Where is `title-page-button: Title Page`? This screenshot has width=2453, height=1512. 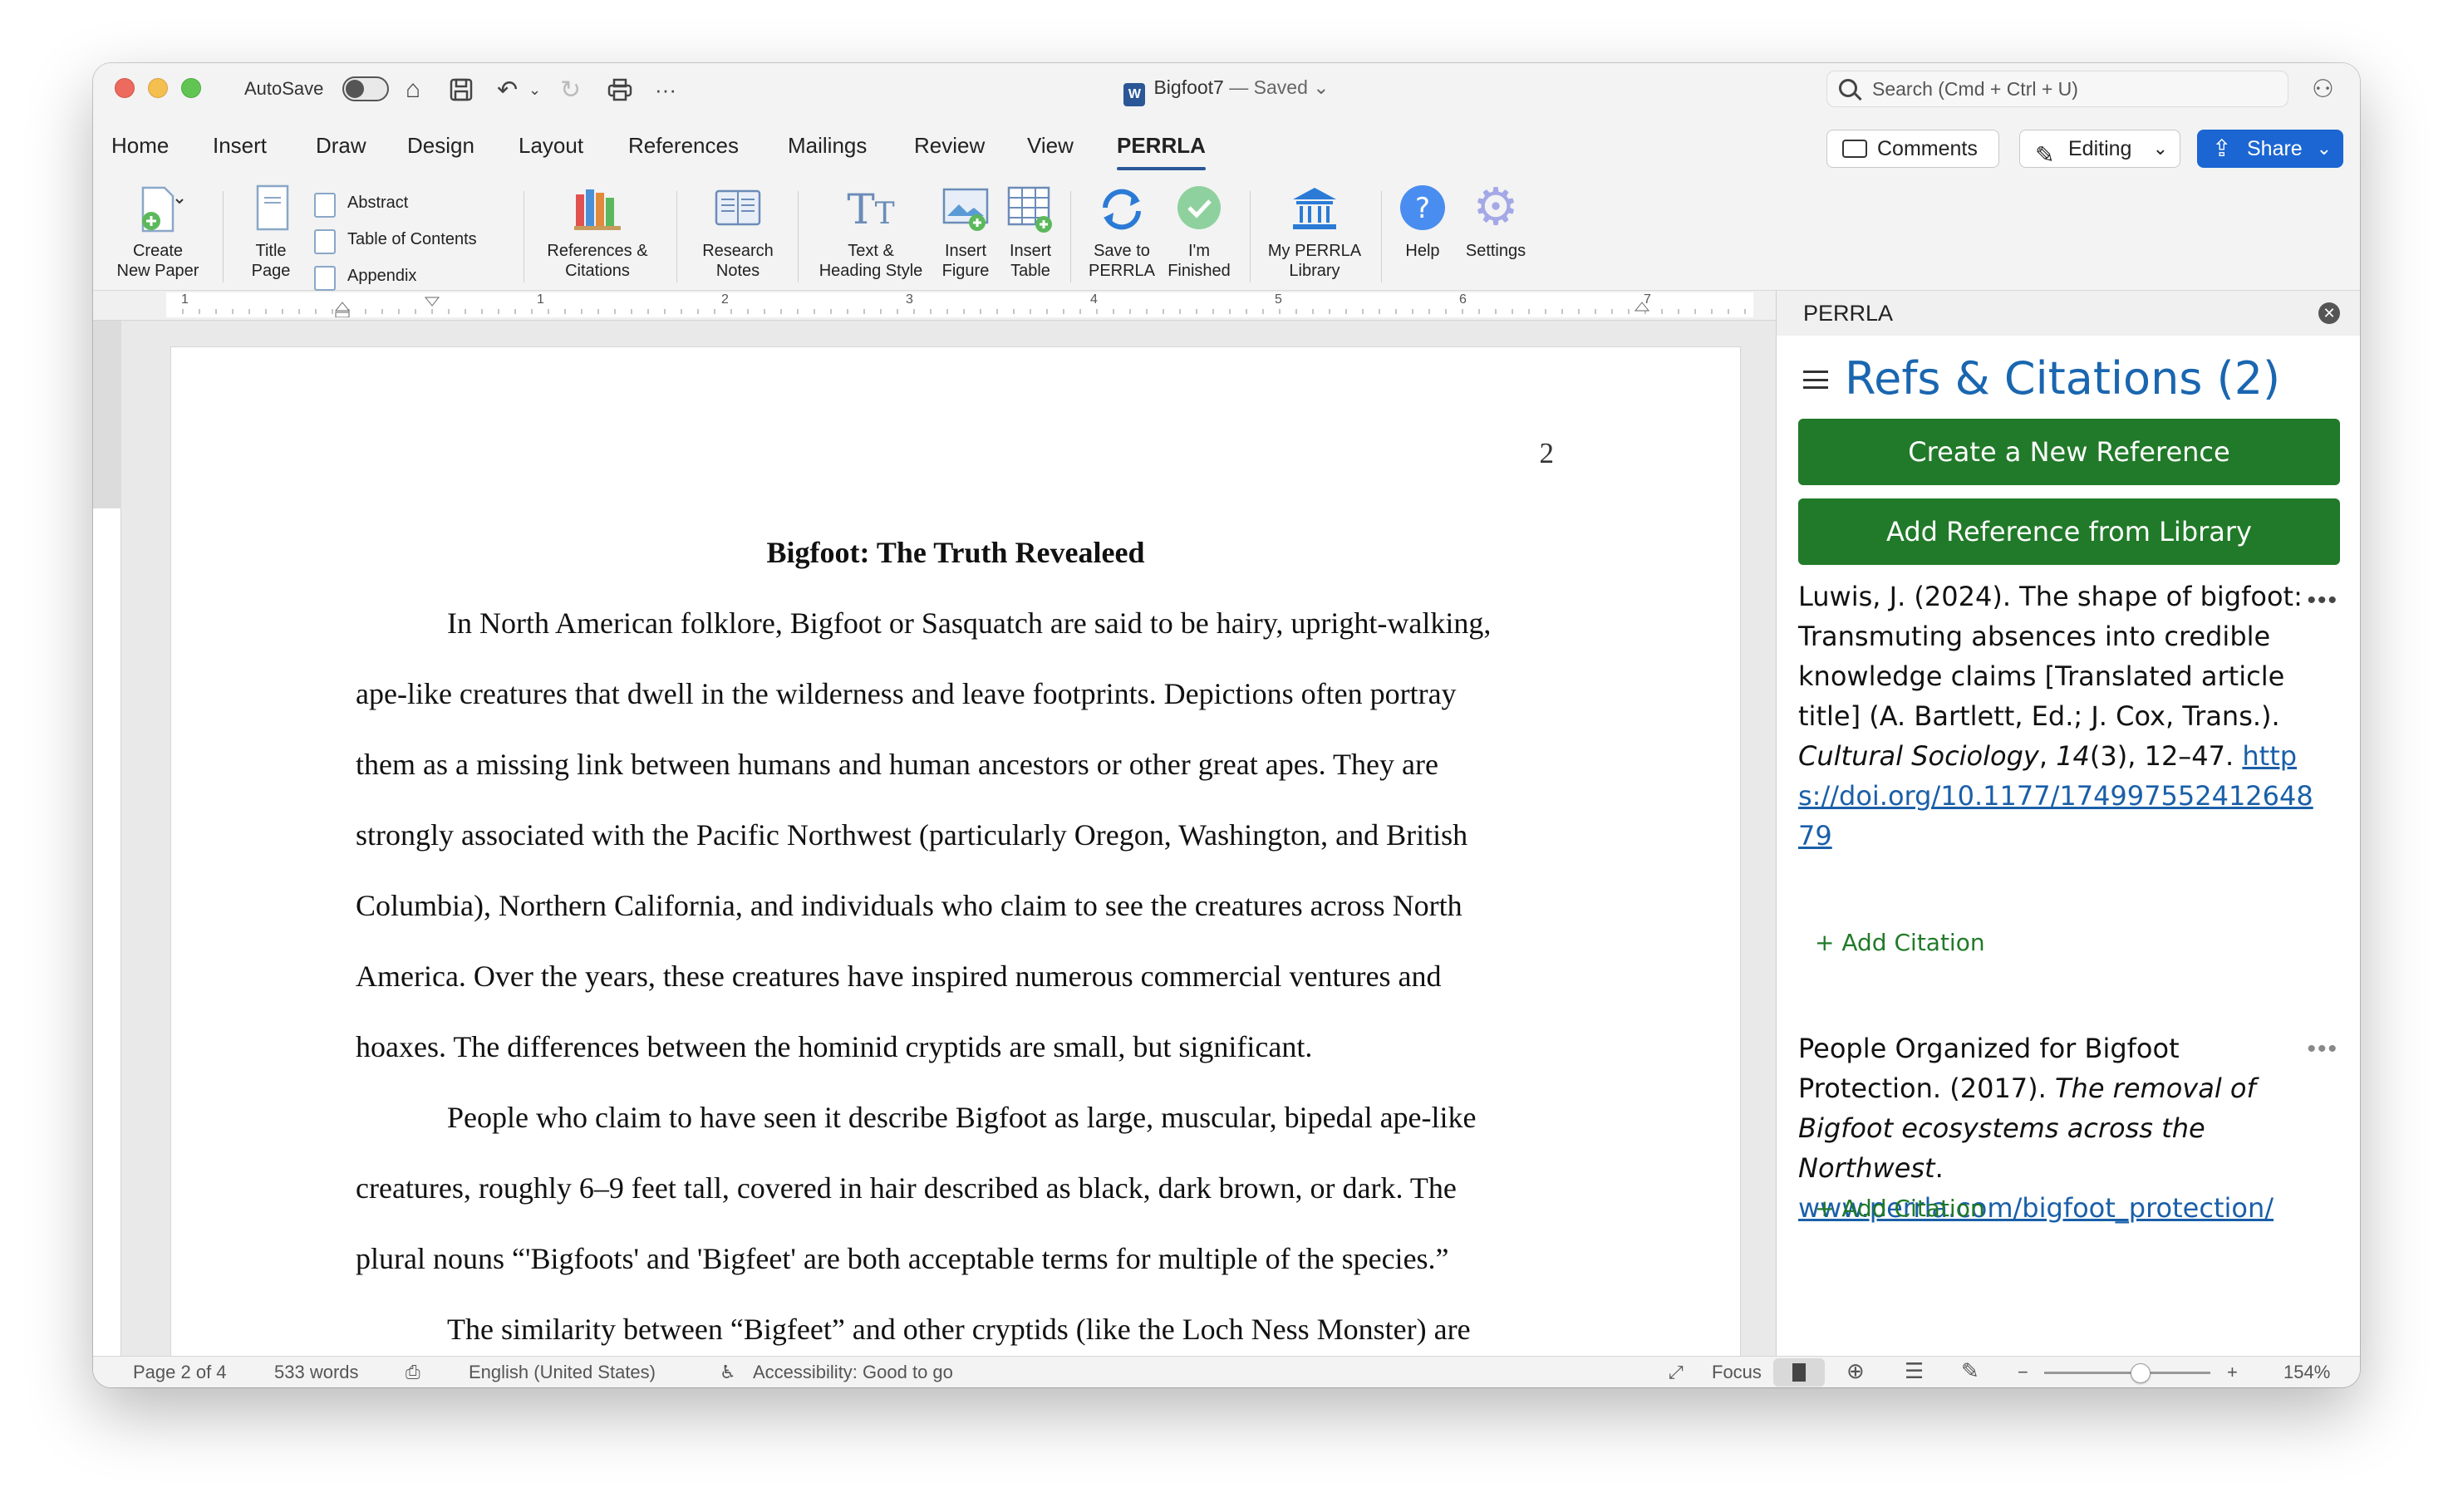
title-page-button: Title Page is located at coordinates (271, 232).